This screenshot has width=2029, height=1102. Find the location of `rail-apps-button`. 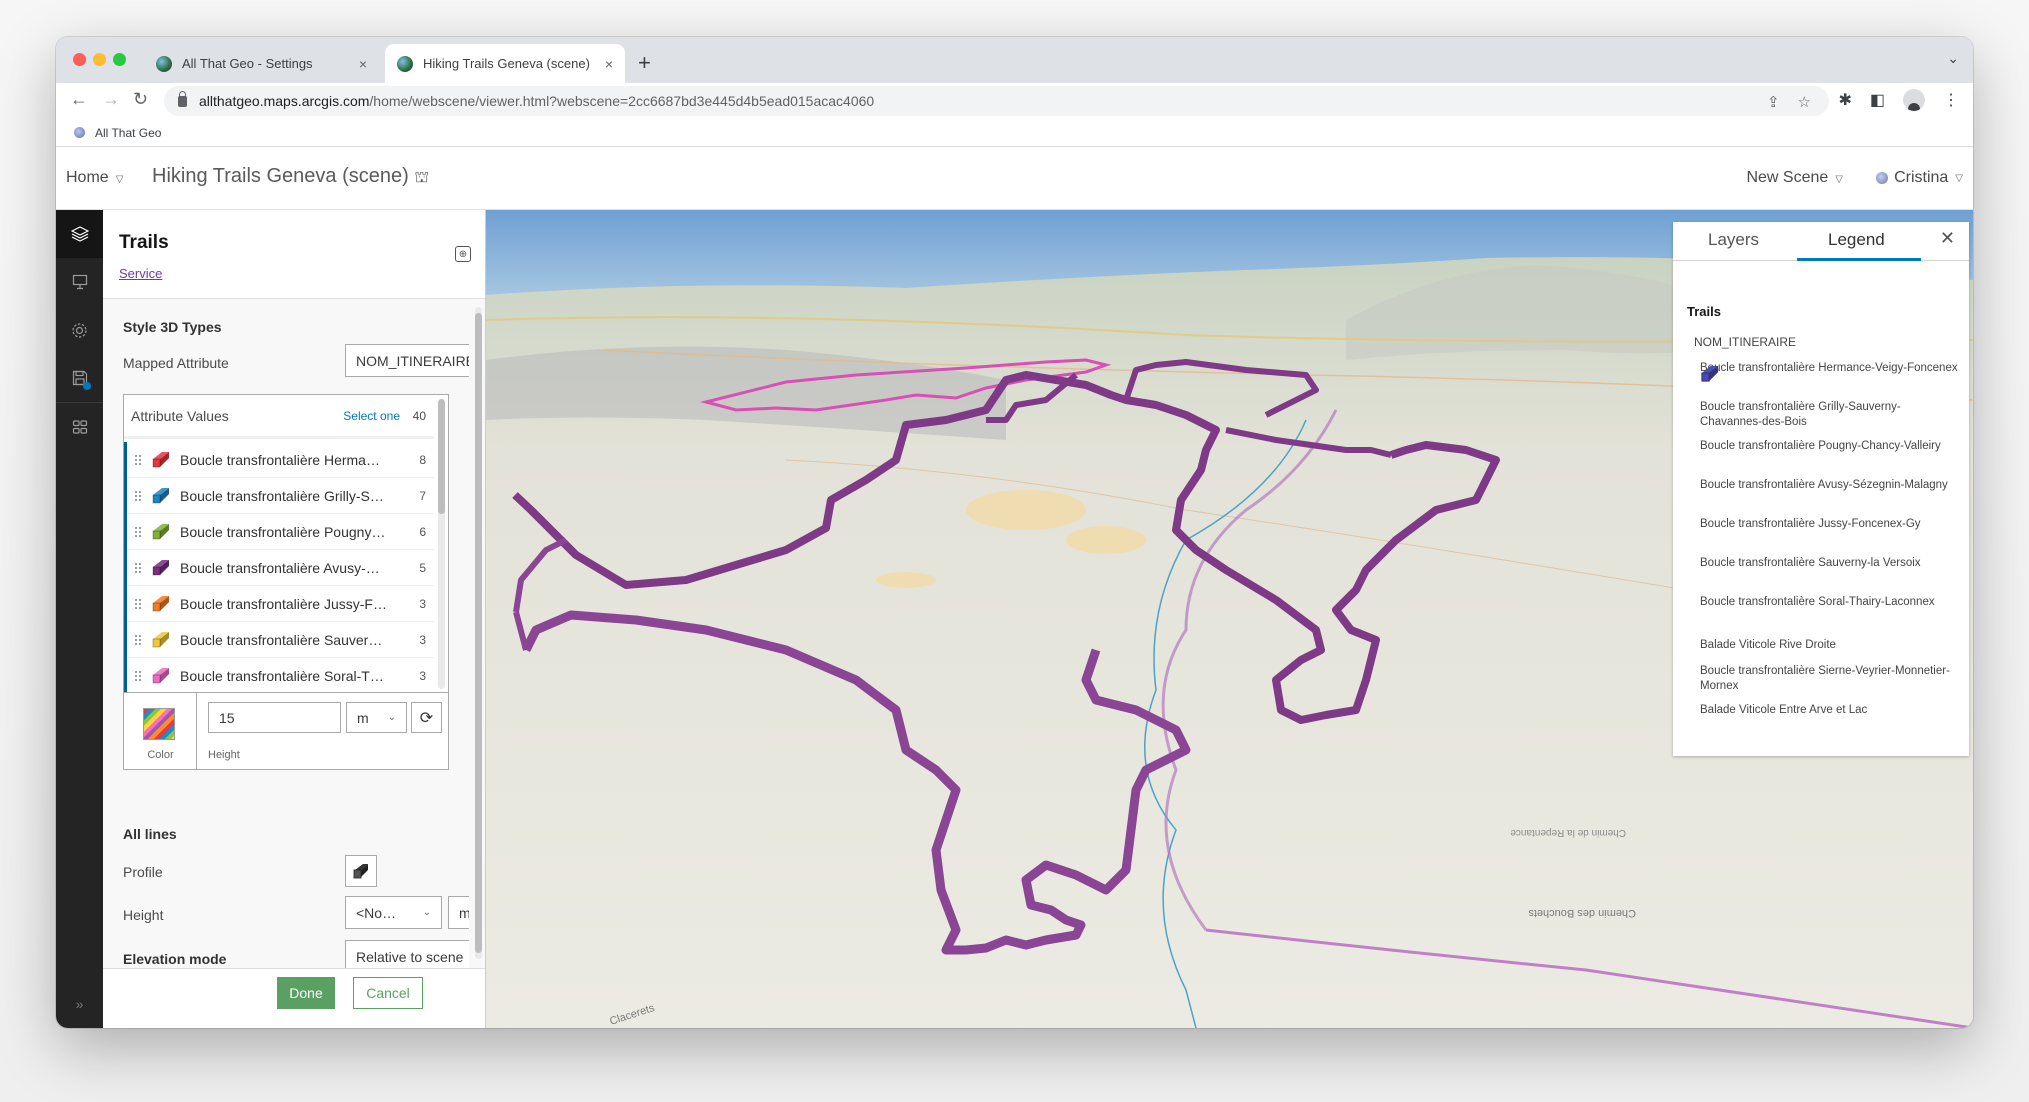

rail-apps-button is located at coordinates (79, 427).